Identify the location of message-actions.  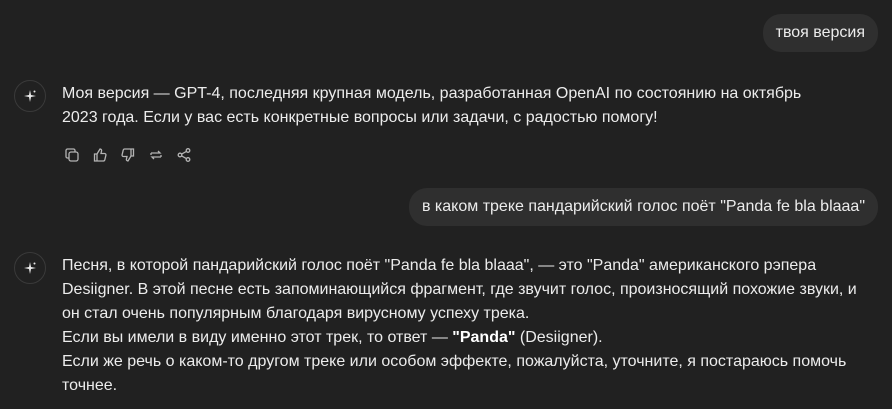
(128, 155).